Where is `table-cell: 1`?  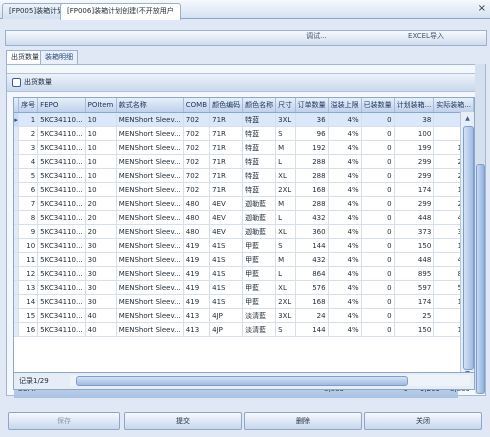 table-cell: 1 is located at coordinates (28, 119).